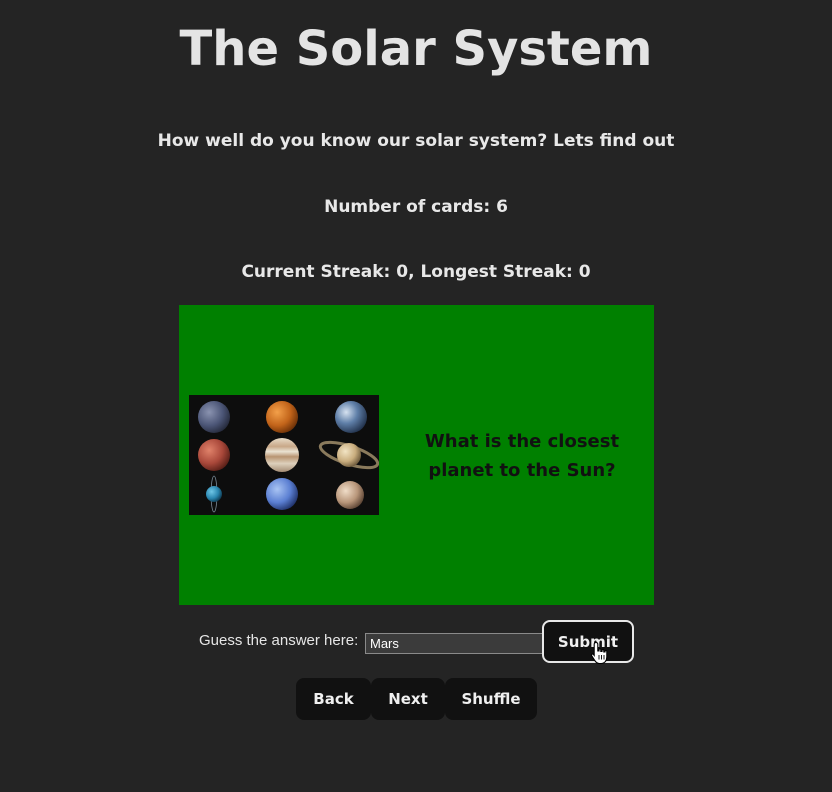  Describe the element at coordinates (522, 456) in the screenshot. I see `card-question: What is the closest planet to the Sun?` at that location.